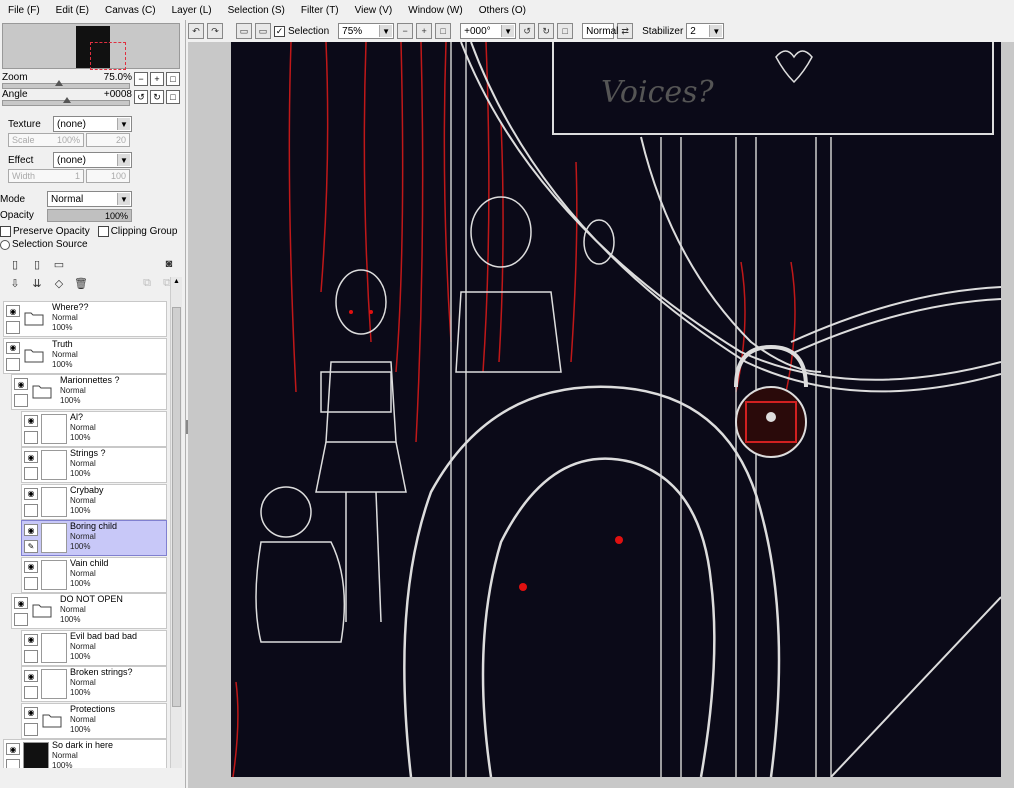 The width and height of the screenshot is (1014, 788). What do you see at coordinates (176, 282) in the screenshot?
I see `scroll-up-arrow: ▲` at bounding box center [176, 282].